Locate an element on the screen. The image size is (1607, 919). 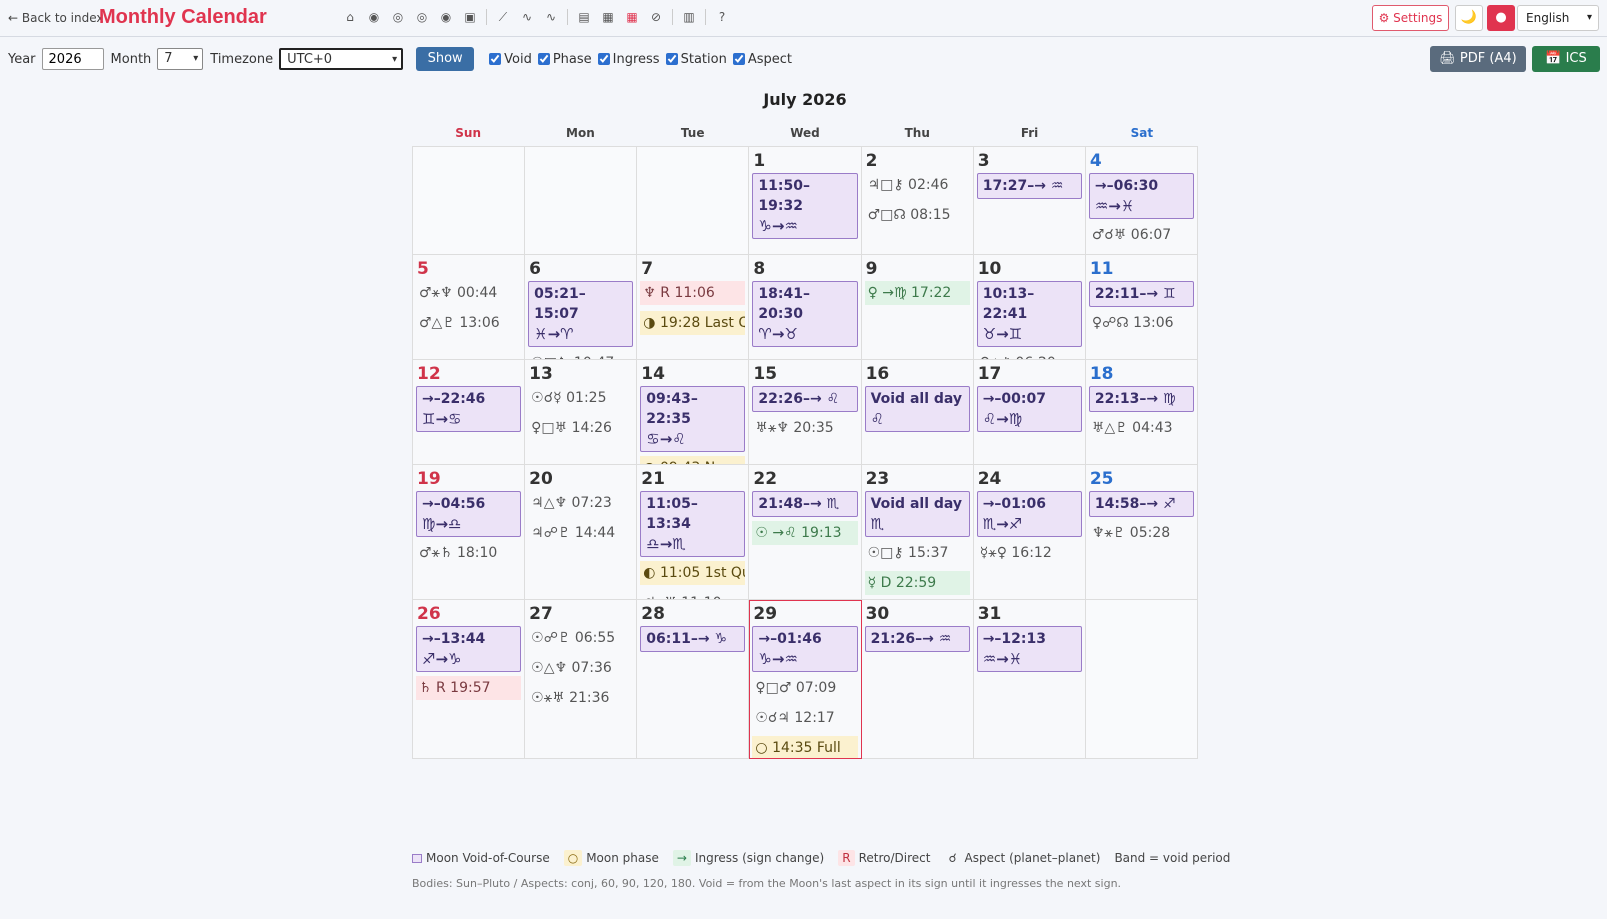
day-cell: 23 Void all day ♏ ☉□⚷ 15:37 ☿ D 22:59 is located at coordinates (917, 532).